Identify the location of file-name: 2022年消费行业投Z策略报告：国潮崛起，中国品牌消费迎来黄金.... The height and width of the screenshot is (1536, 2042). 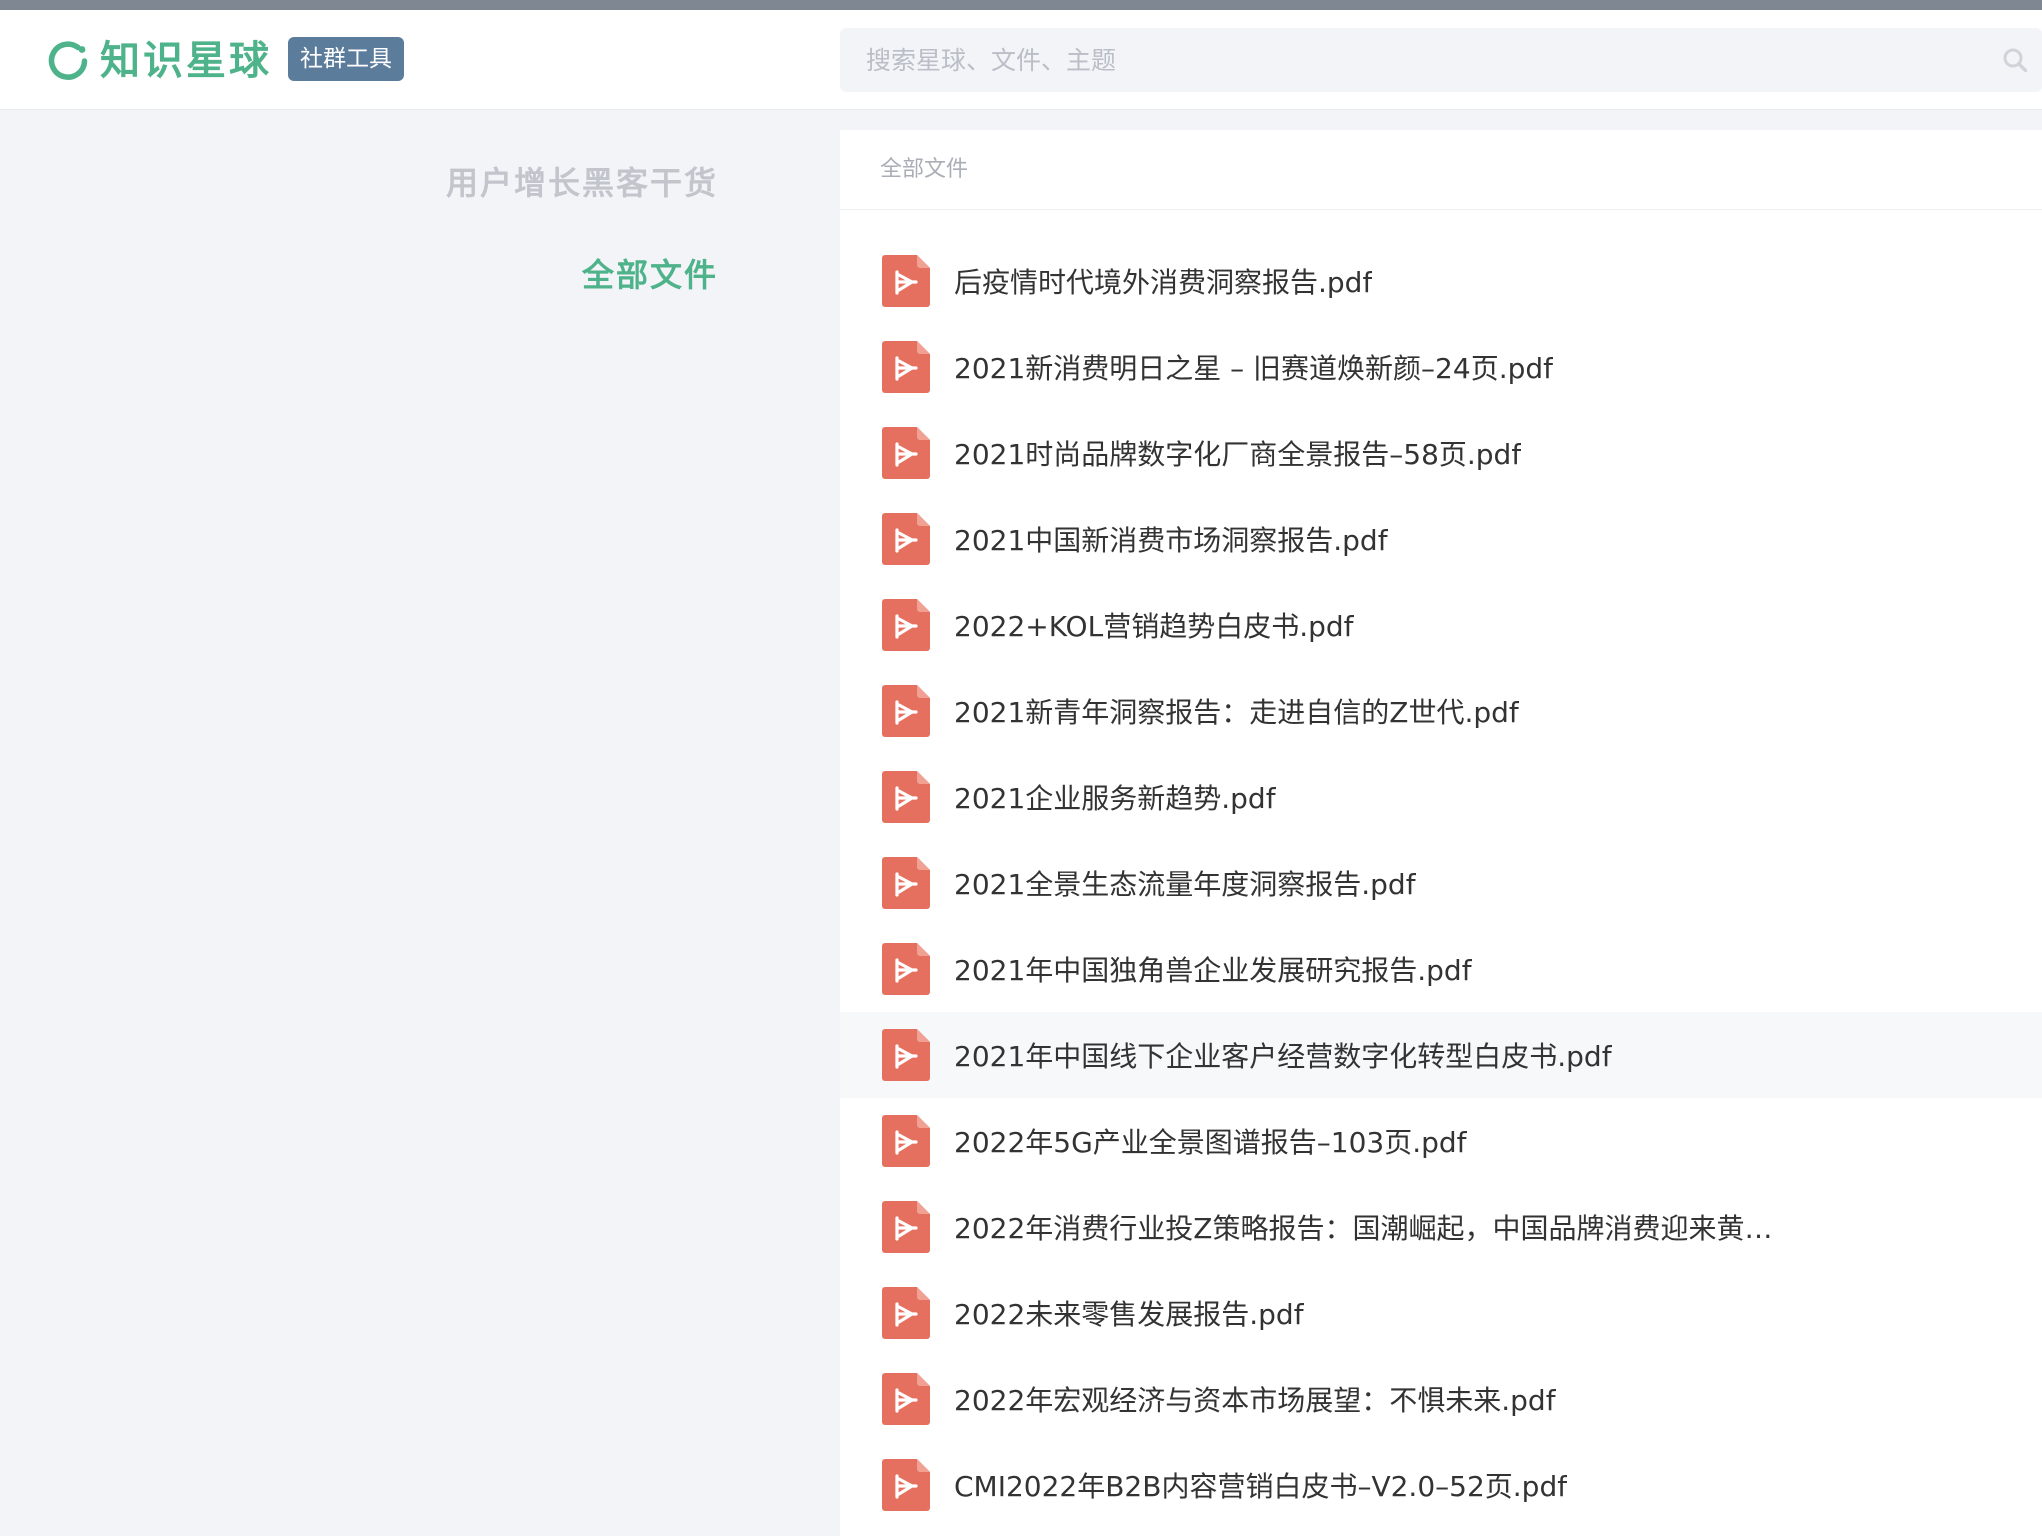
(1376, 1228).